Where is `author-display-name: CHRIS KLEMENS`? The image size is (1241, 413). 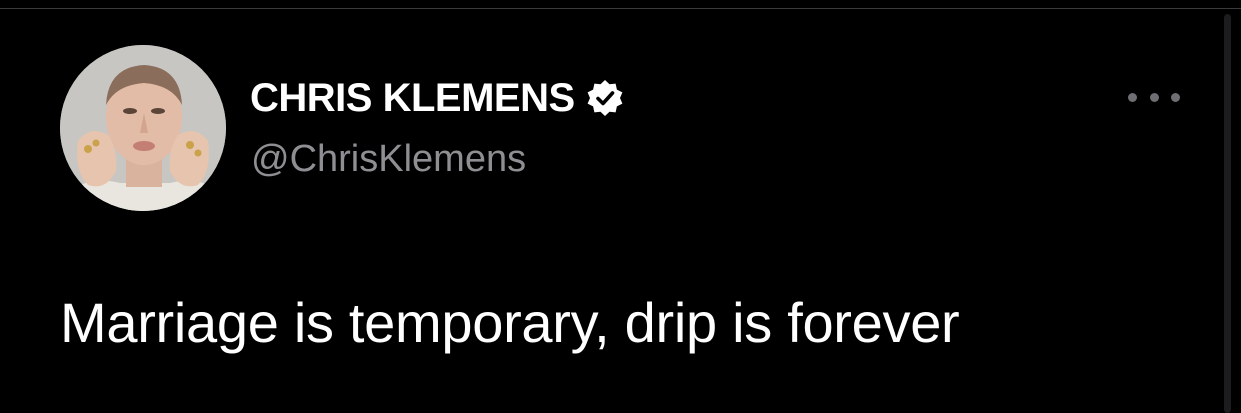
author-display-name: CHRIS KLEMENS is located at coordinates (412, 98).